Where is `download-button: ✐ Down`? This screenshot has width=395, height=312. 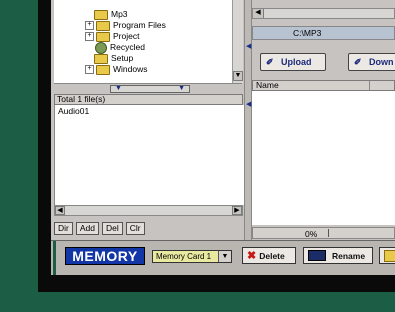 download-button: ✐ Down is located at coordinates (371, 62).